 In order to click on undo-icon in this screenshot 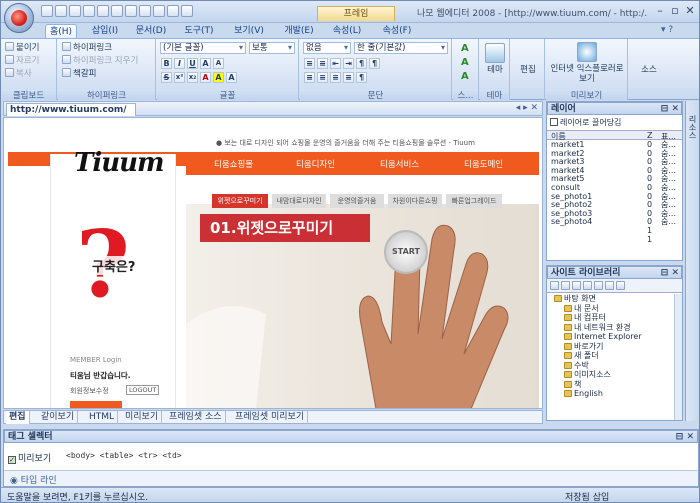, I will do `click(173, 11)`.